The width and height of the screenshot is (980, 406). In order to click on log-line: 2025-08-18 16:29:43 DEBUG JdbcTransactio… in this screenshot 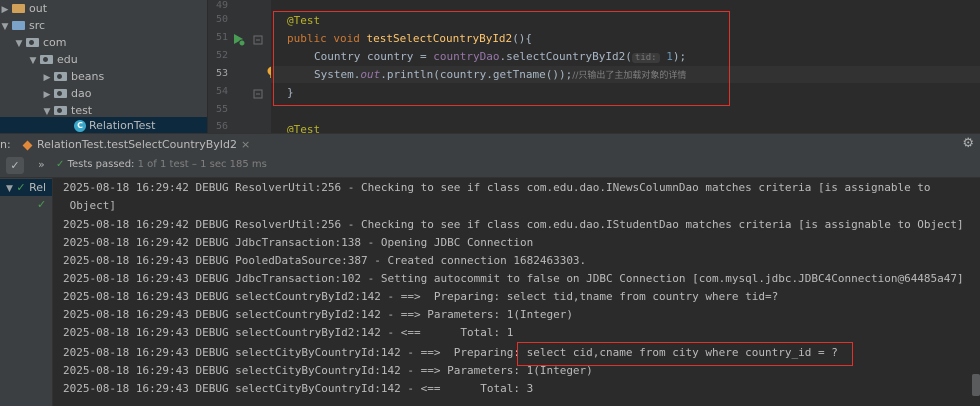, I will do `click(513, 278)`.